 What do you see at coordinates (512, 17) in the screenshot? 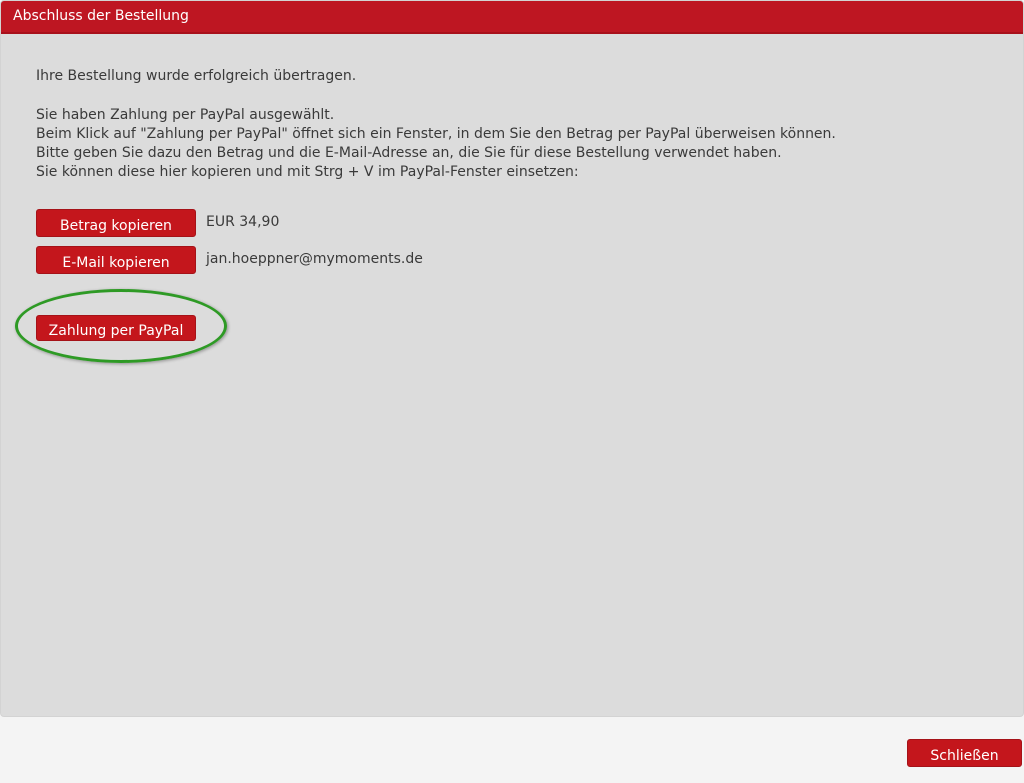
I see `dialog-titlebar: Abschluss der Bestellung` at bounding box center [512, 17].